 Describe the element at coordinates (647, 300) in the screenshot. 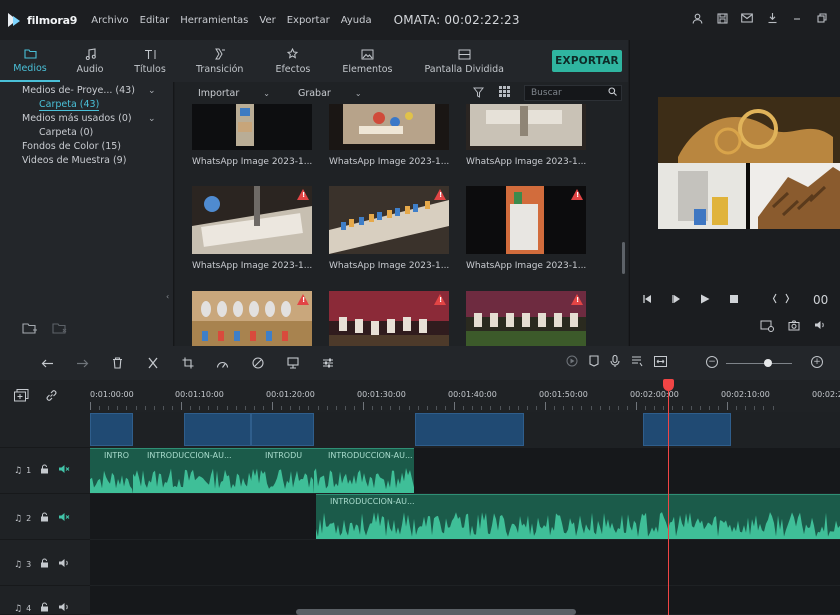

I see `previous-frame-icon` at that location.